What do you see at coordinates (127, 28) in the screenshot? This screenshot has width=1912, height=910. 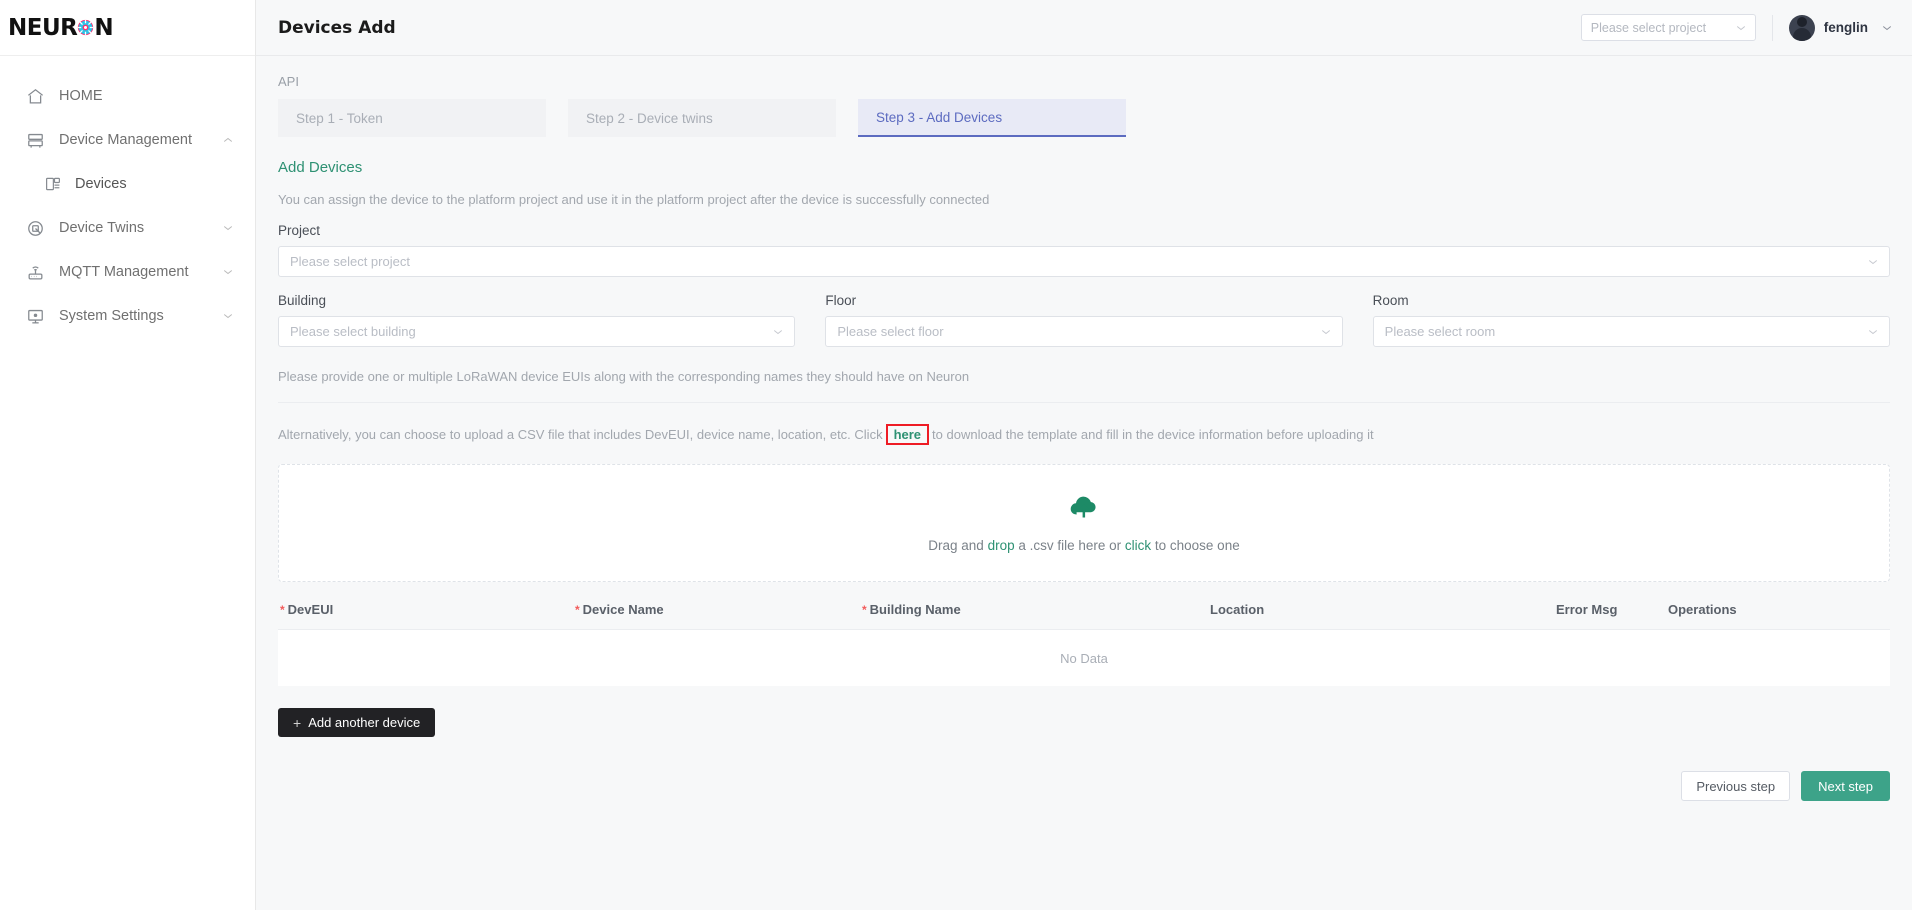 I see `logo: NEUR N` at bounding box center [127, 28].